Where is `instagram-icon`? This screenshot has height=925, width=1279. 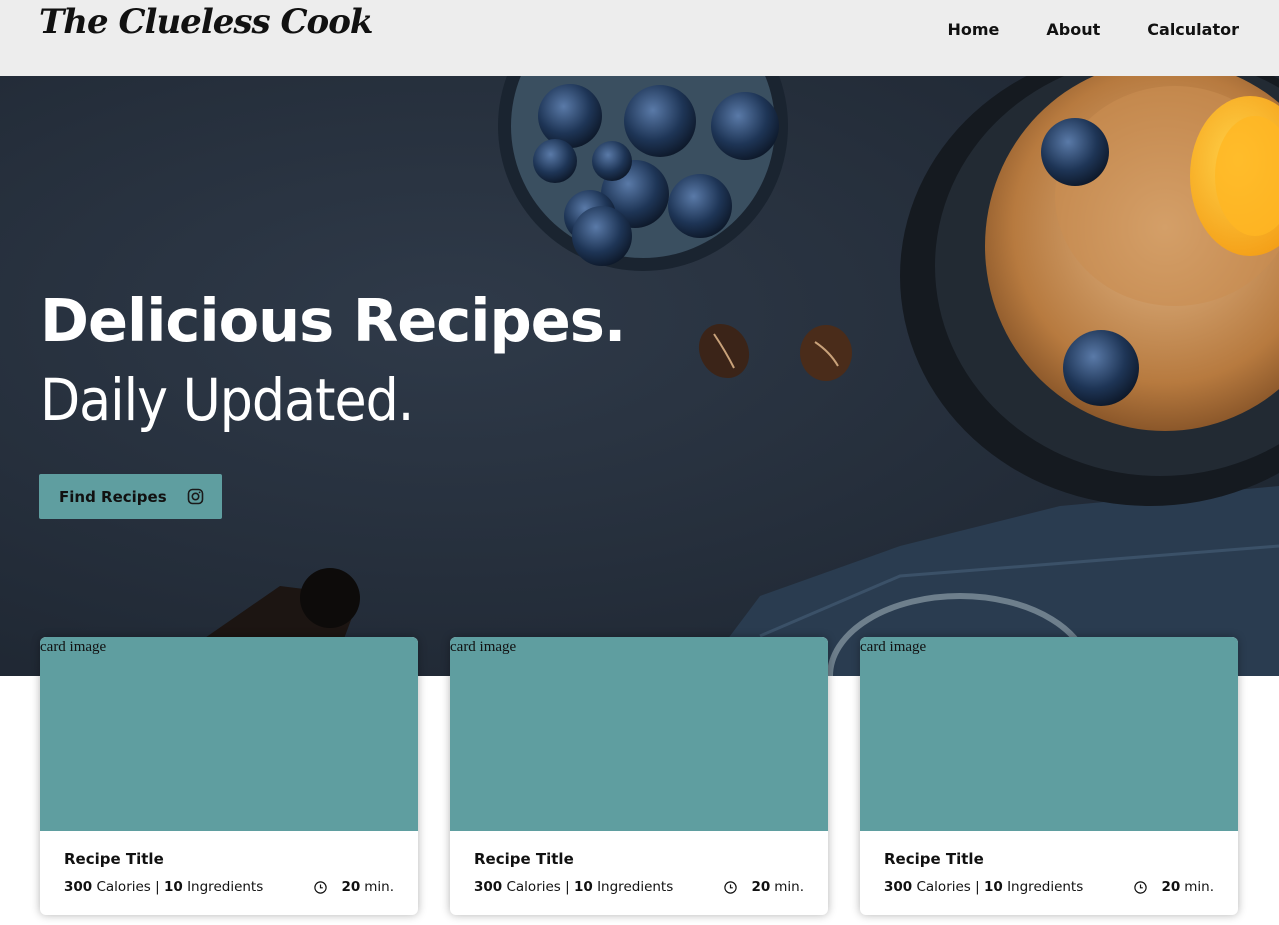
instagram-icon is located at coordinates (195, 496).